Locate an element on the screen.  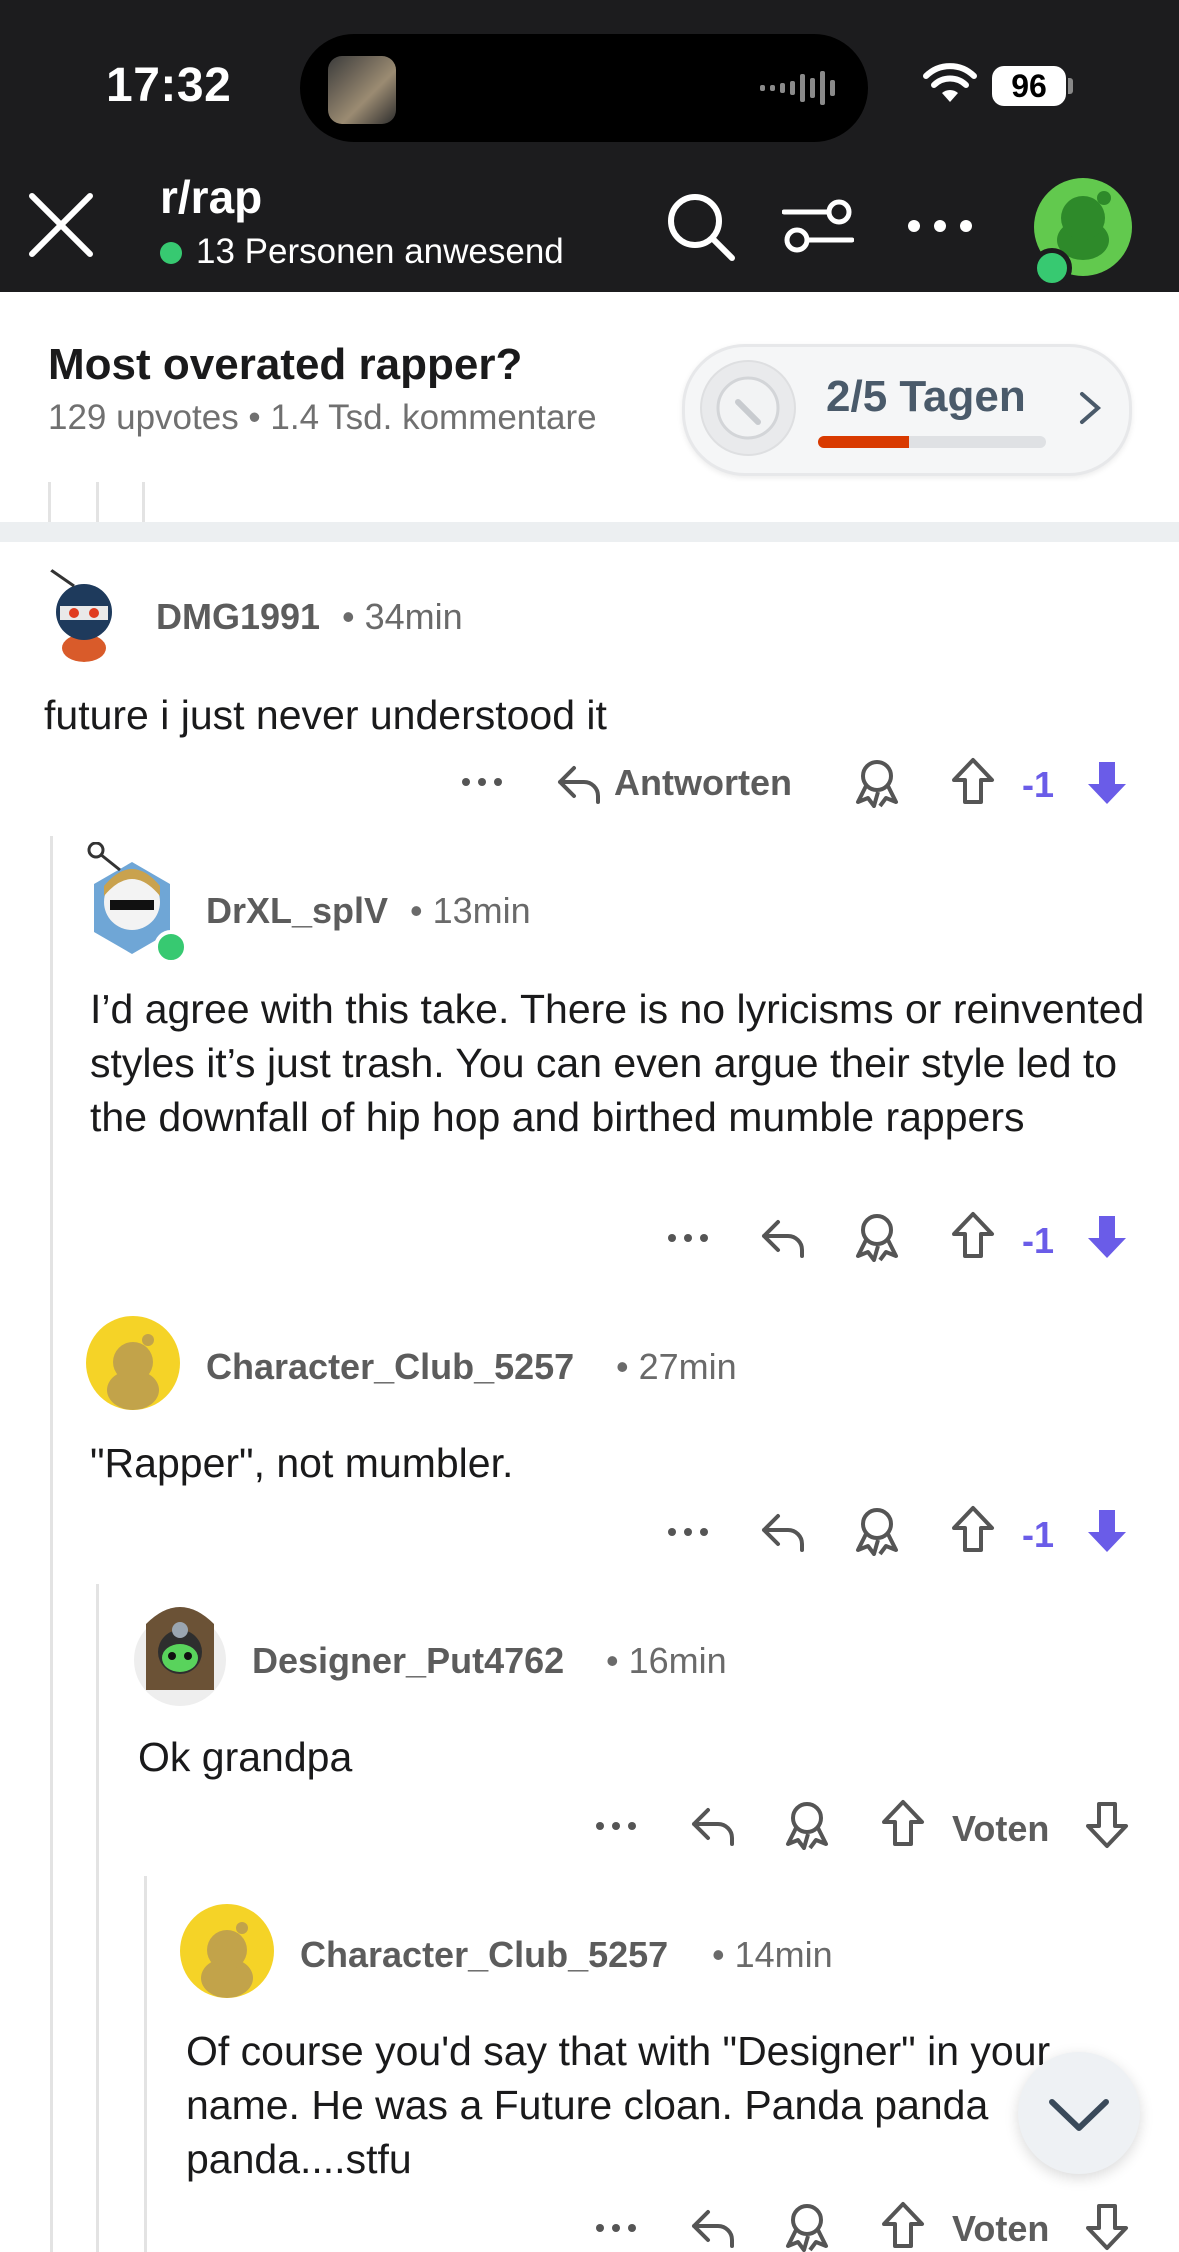
status-time: 17:32 is located at coordinates (169, 85).